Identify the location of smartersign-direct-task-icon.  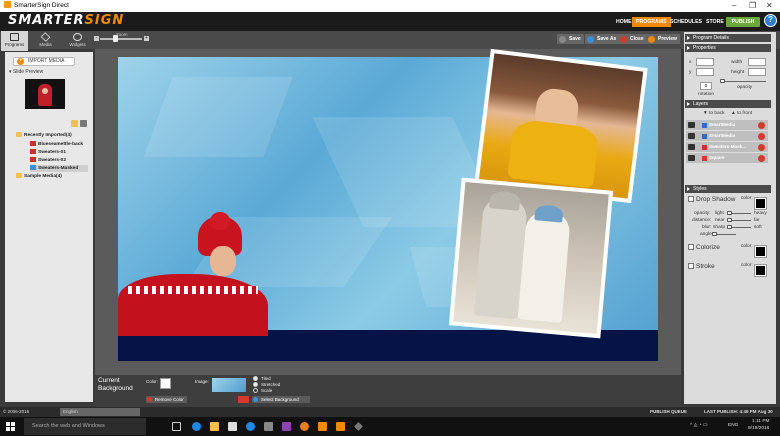
(340, 426).